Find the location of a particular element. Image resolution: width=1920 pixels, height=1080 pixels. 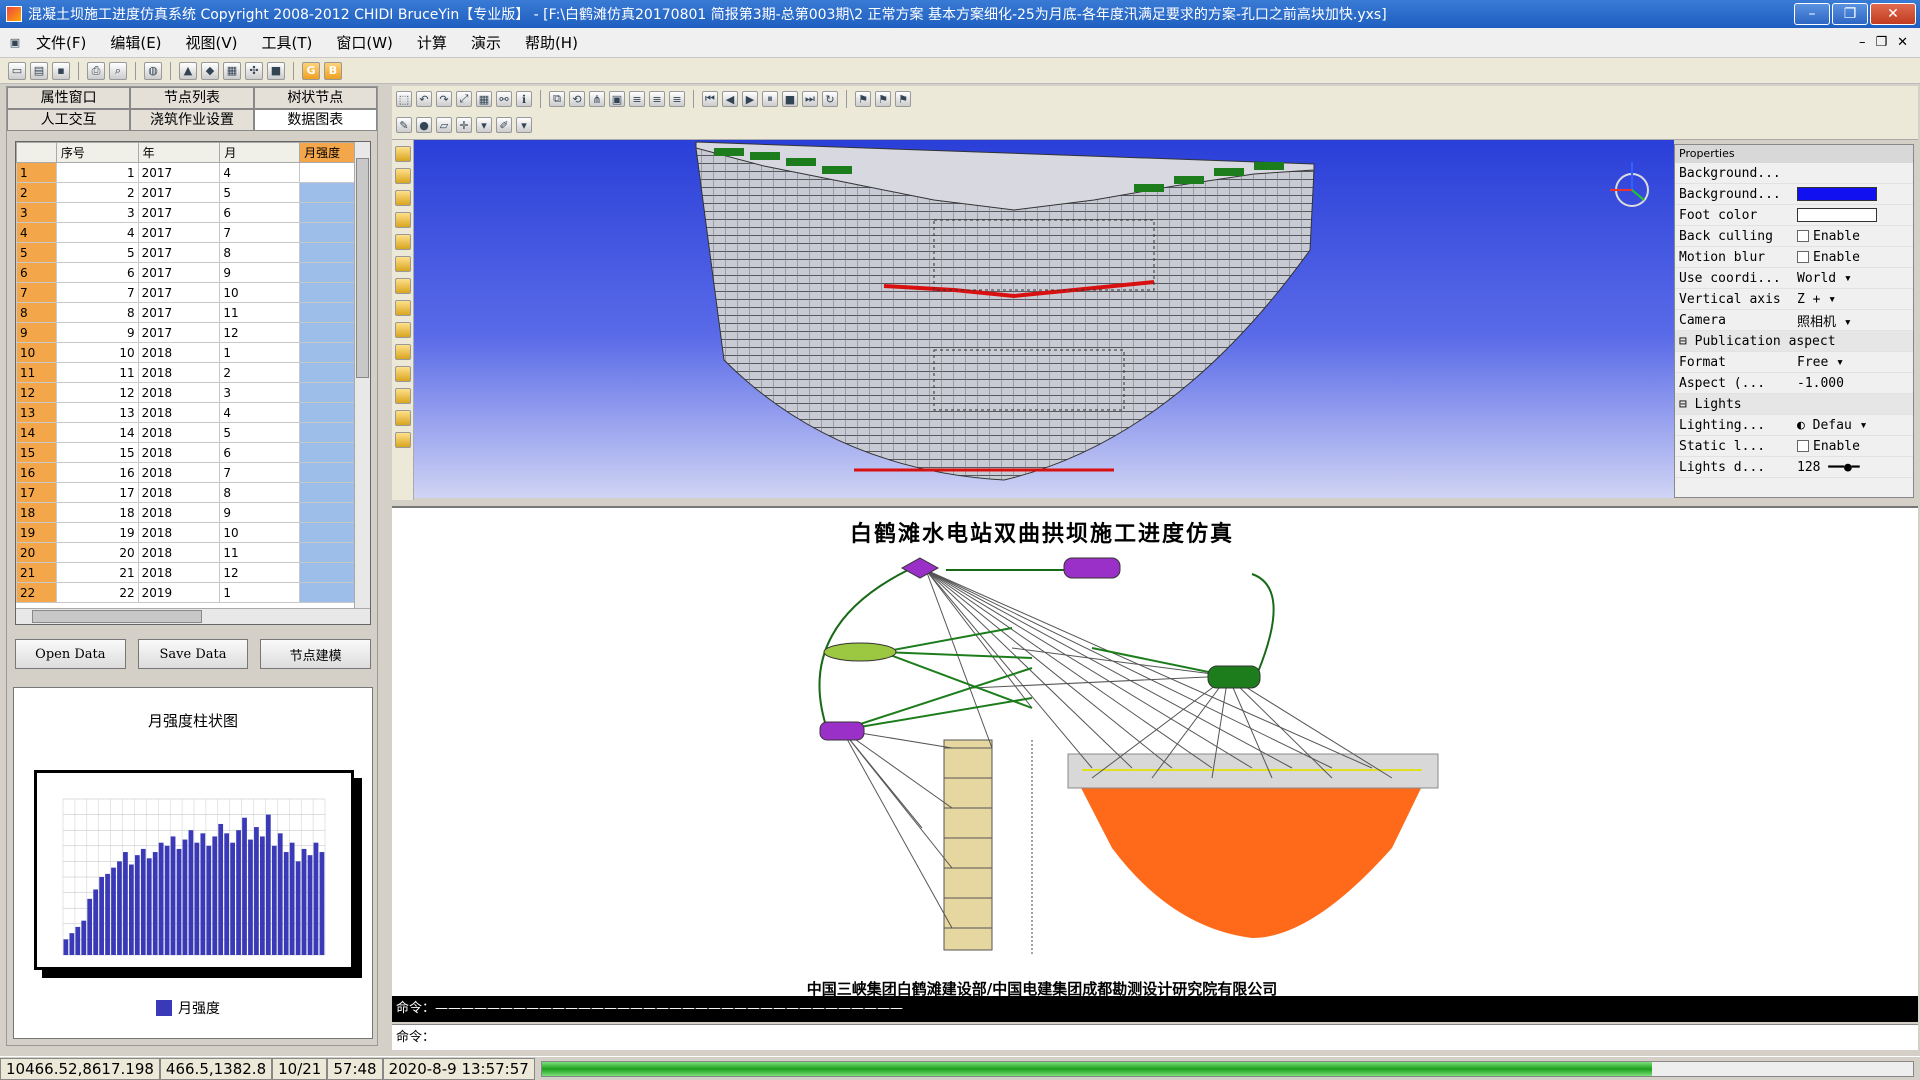

node-modeling-button: 节点建模 is located at coordinates (316, 654).